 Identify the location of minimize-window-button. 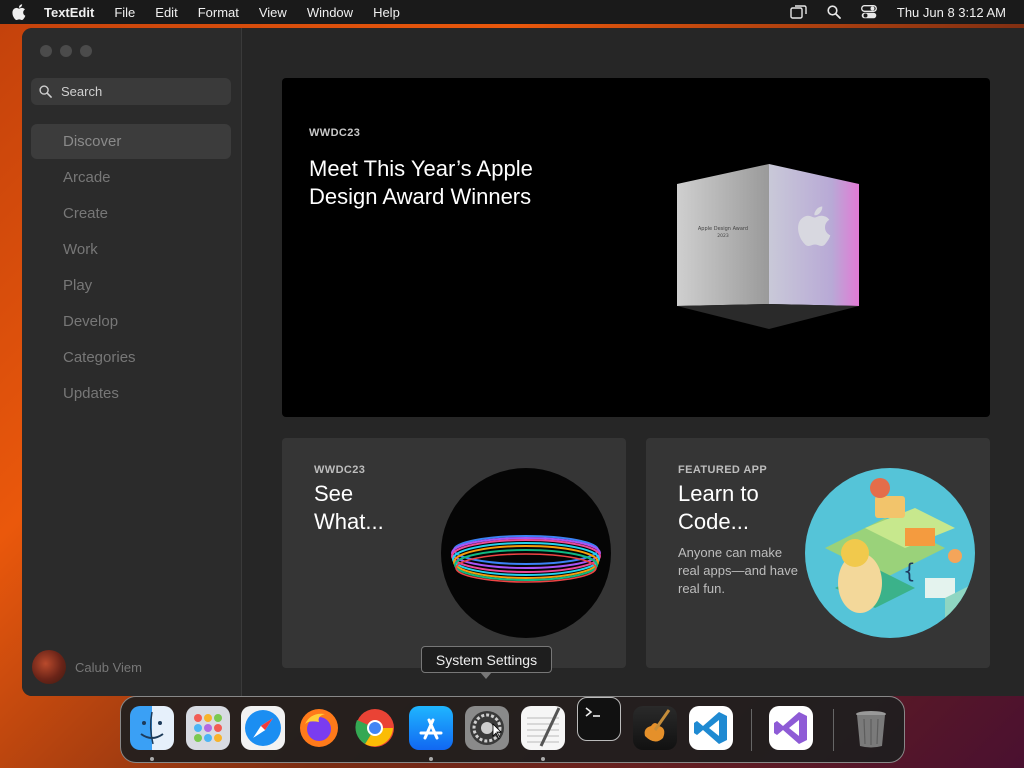
(66, 51).